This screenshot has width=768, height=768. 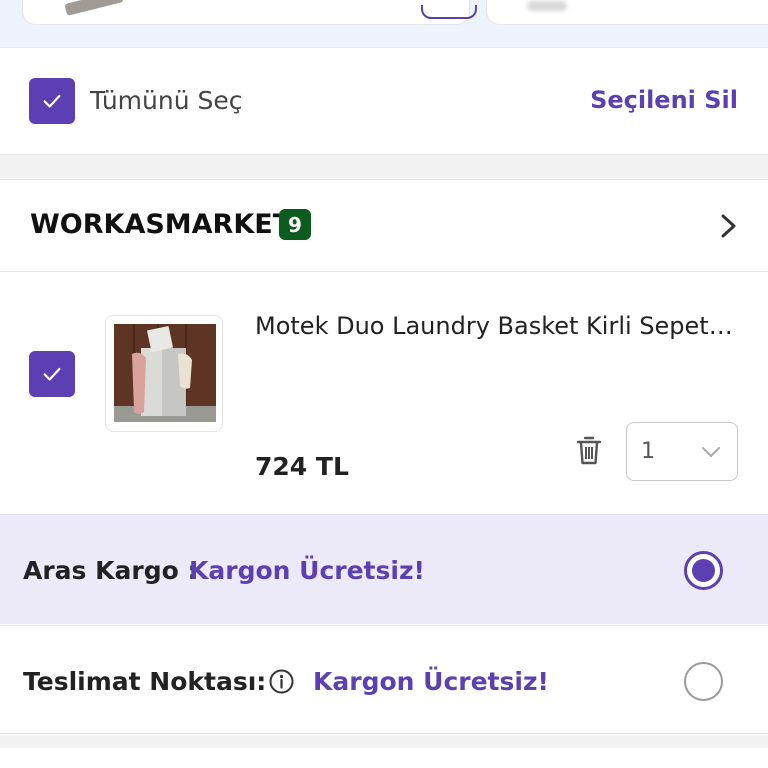 What do you see at coordinates (589, 450) in the screenshot?
I see `trash-icon` at bounding box center [589, 450].